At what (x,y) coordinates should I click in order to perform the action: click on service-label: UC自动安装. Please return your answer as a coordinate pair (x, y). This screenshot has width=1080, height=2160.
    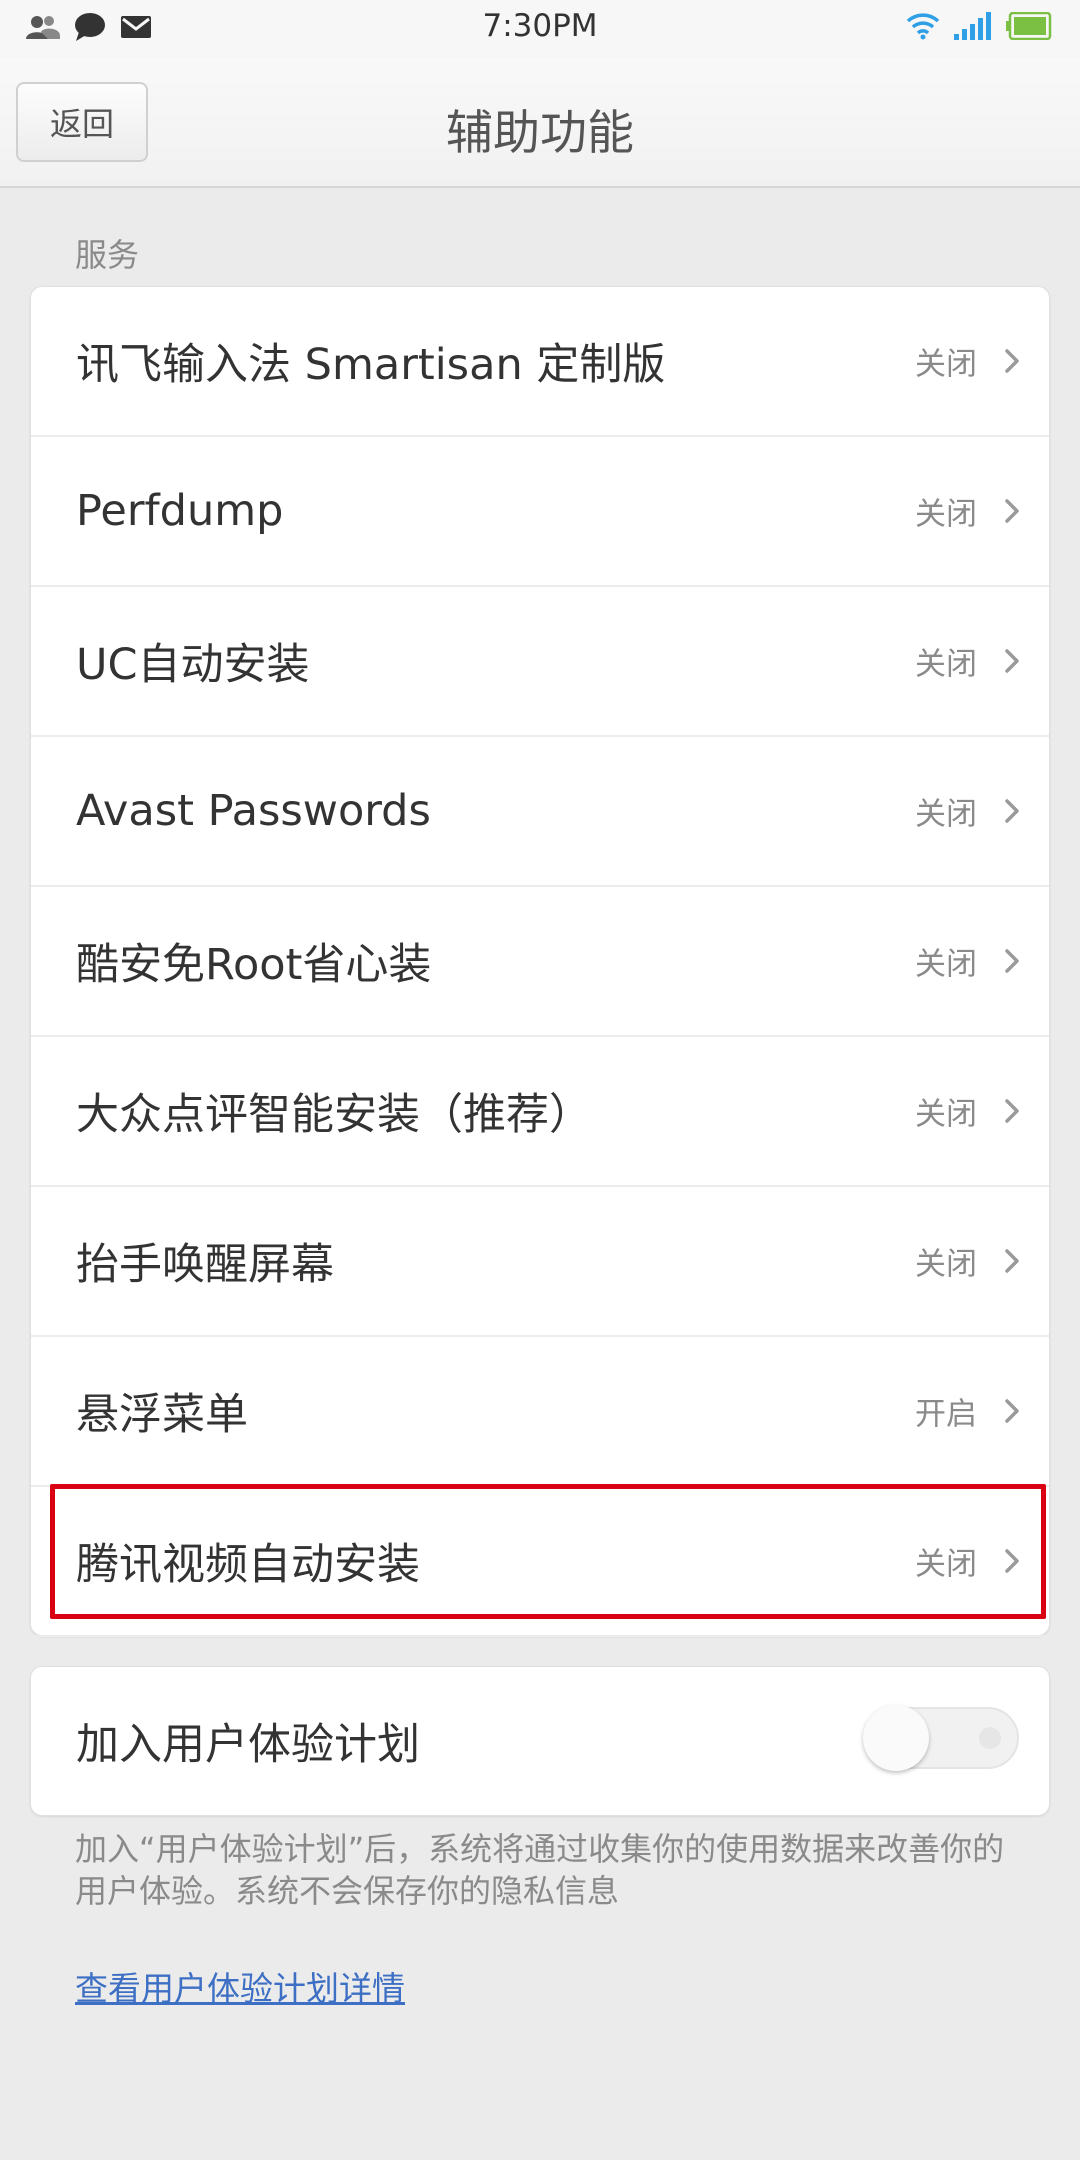
    Looking at the image, I should click on (193, 665).